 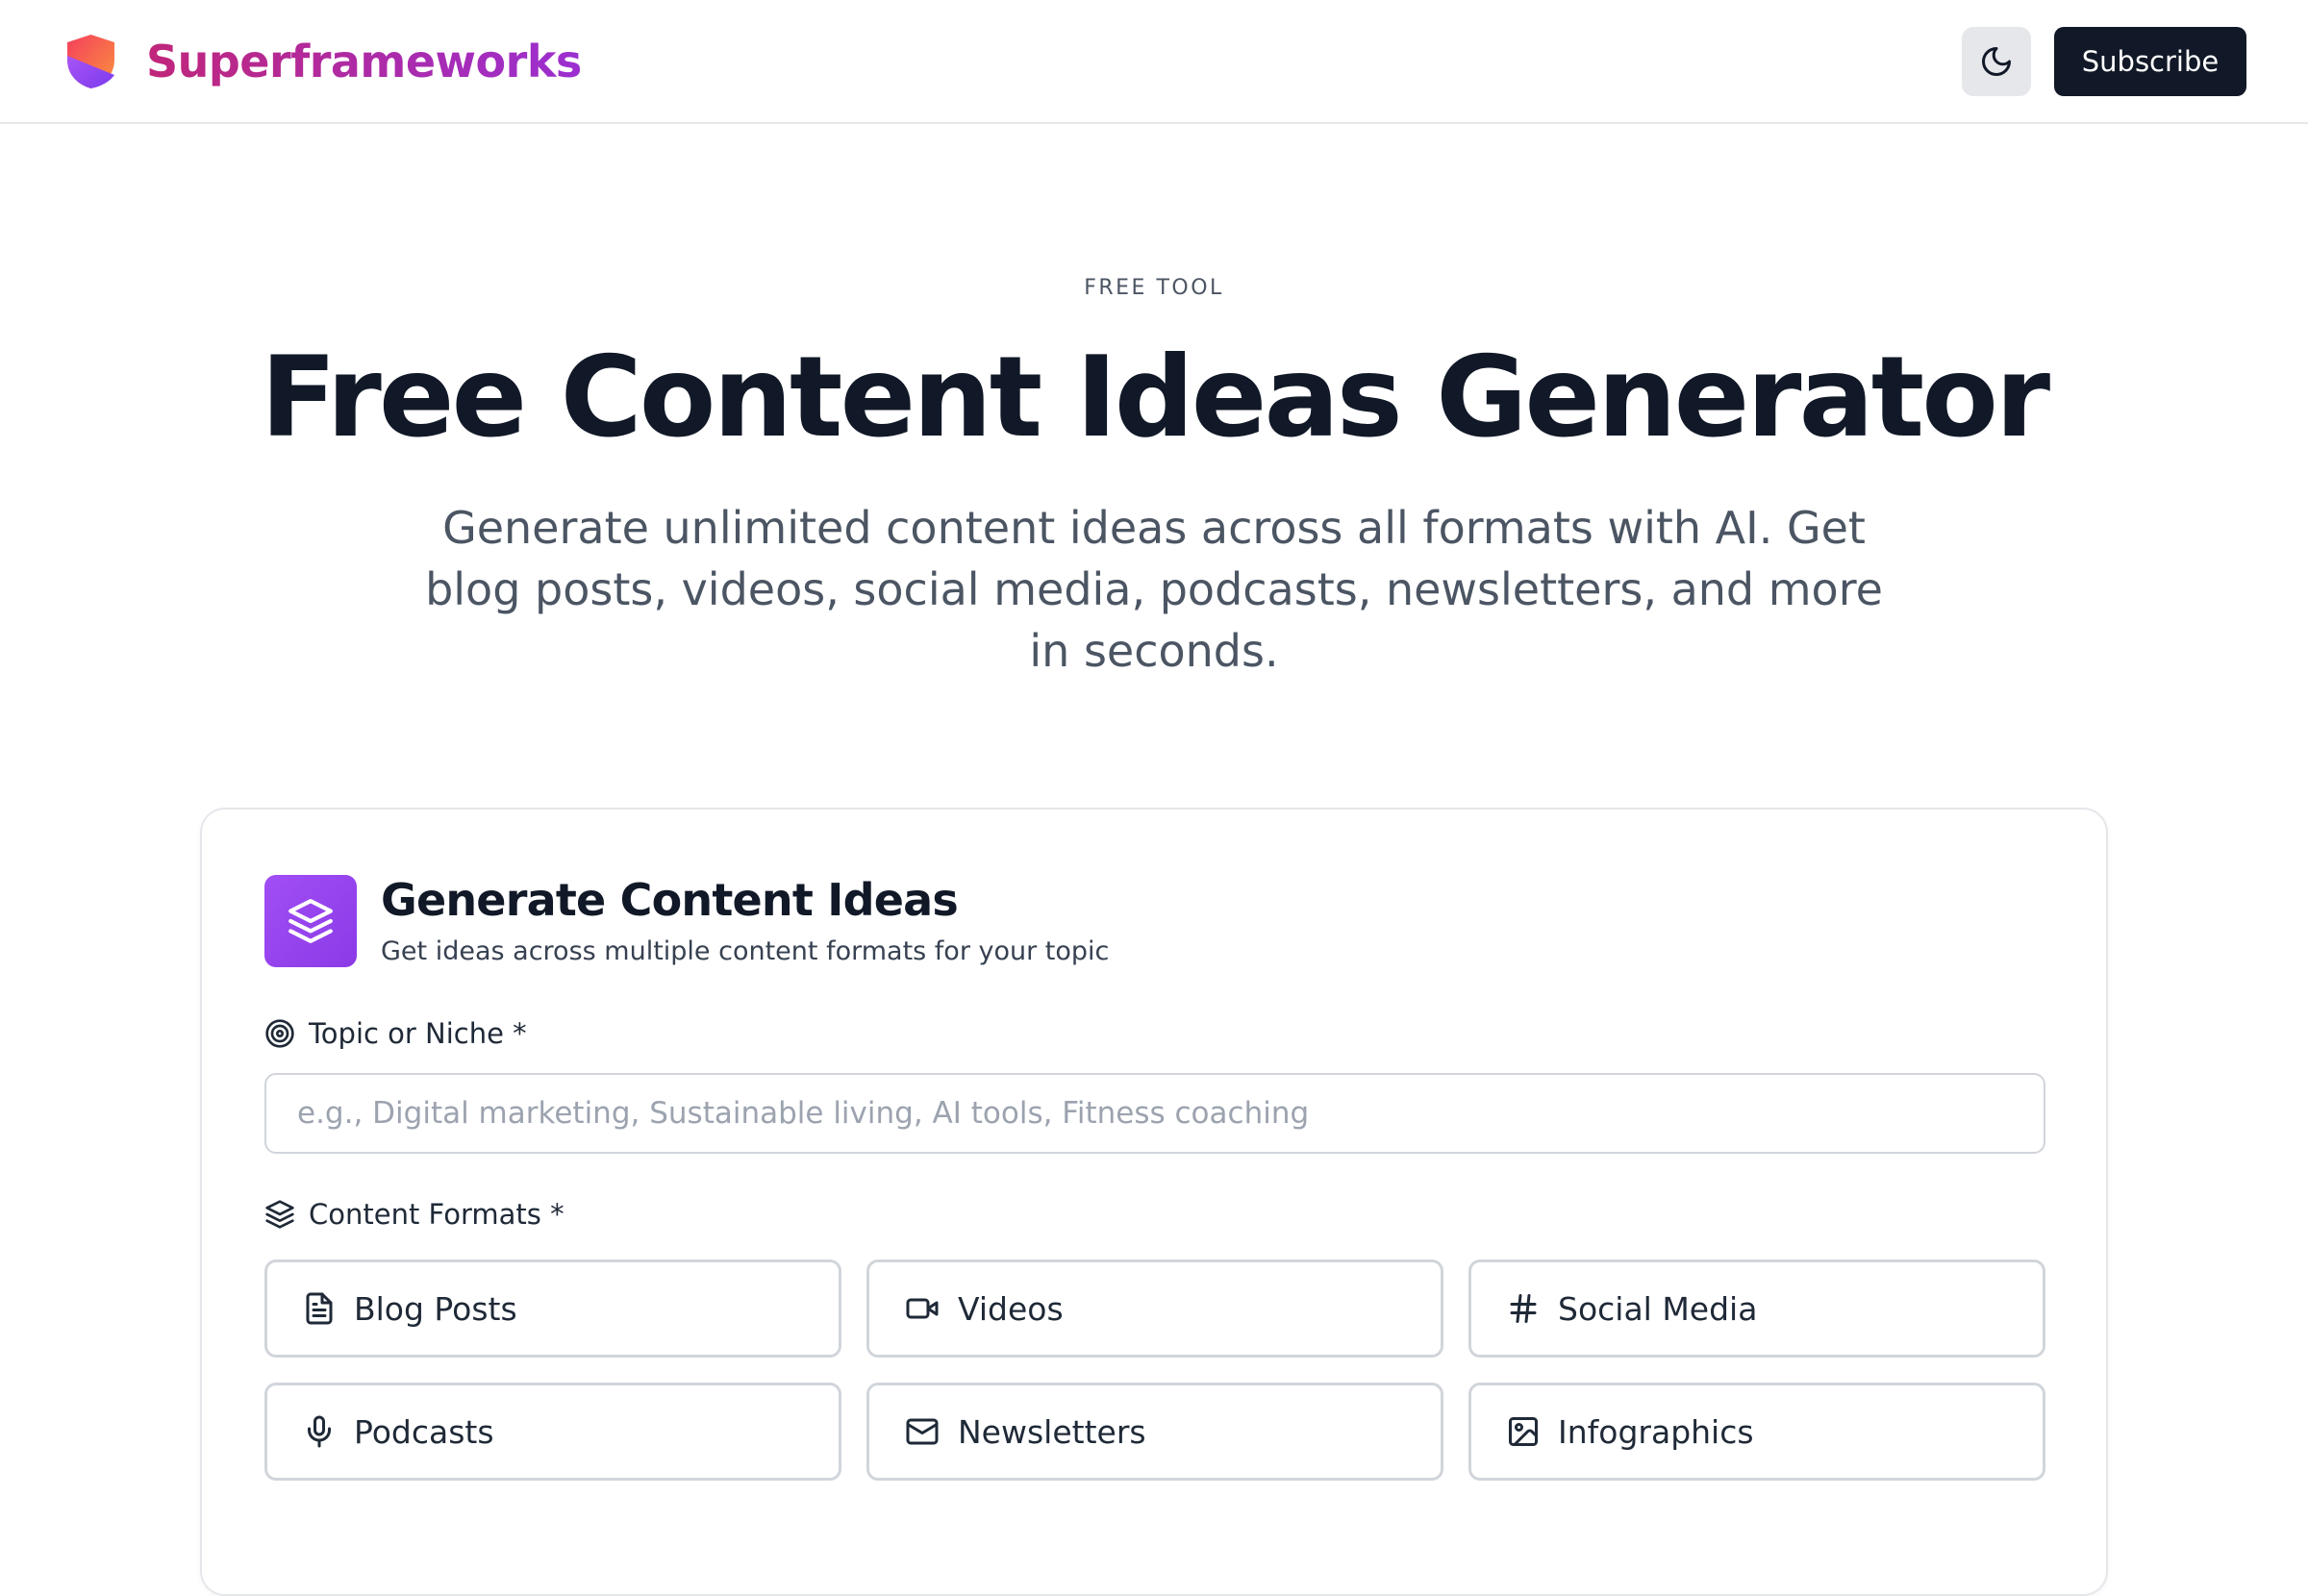 What do you see at coordinates (1523, 1308) in the screenshot?
I see `hash-icon` at bounding box center [1523, 1308].